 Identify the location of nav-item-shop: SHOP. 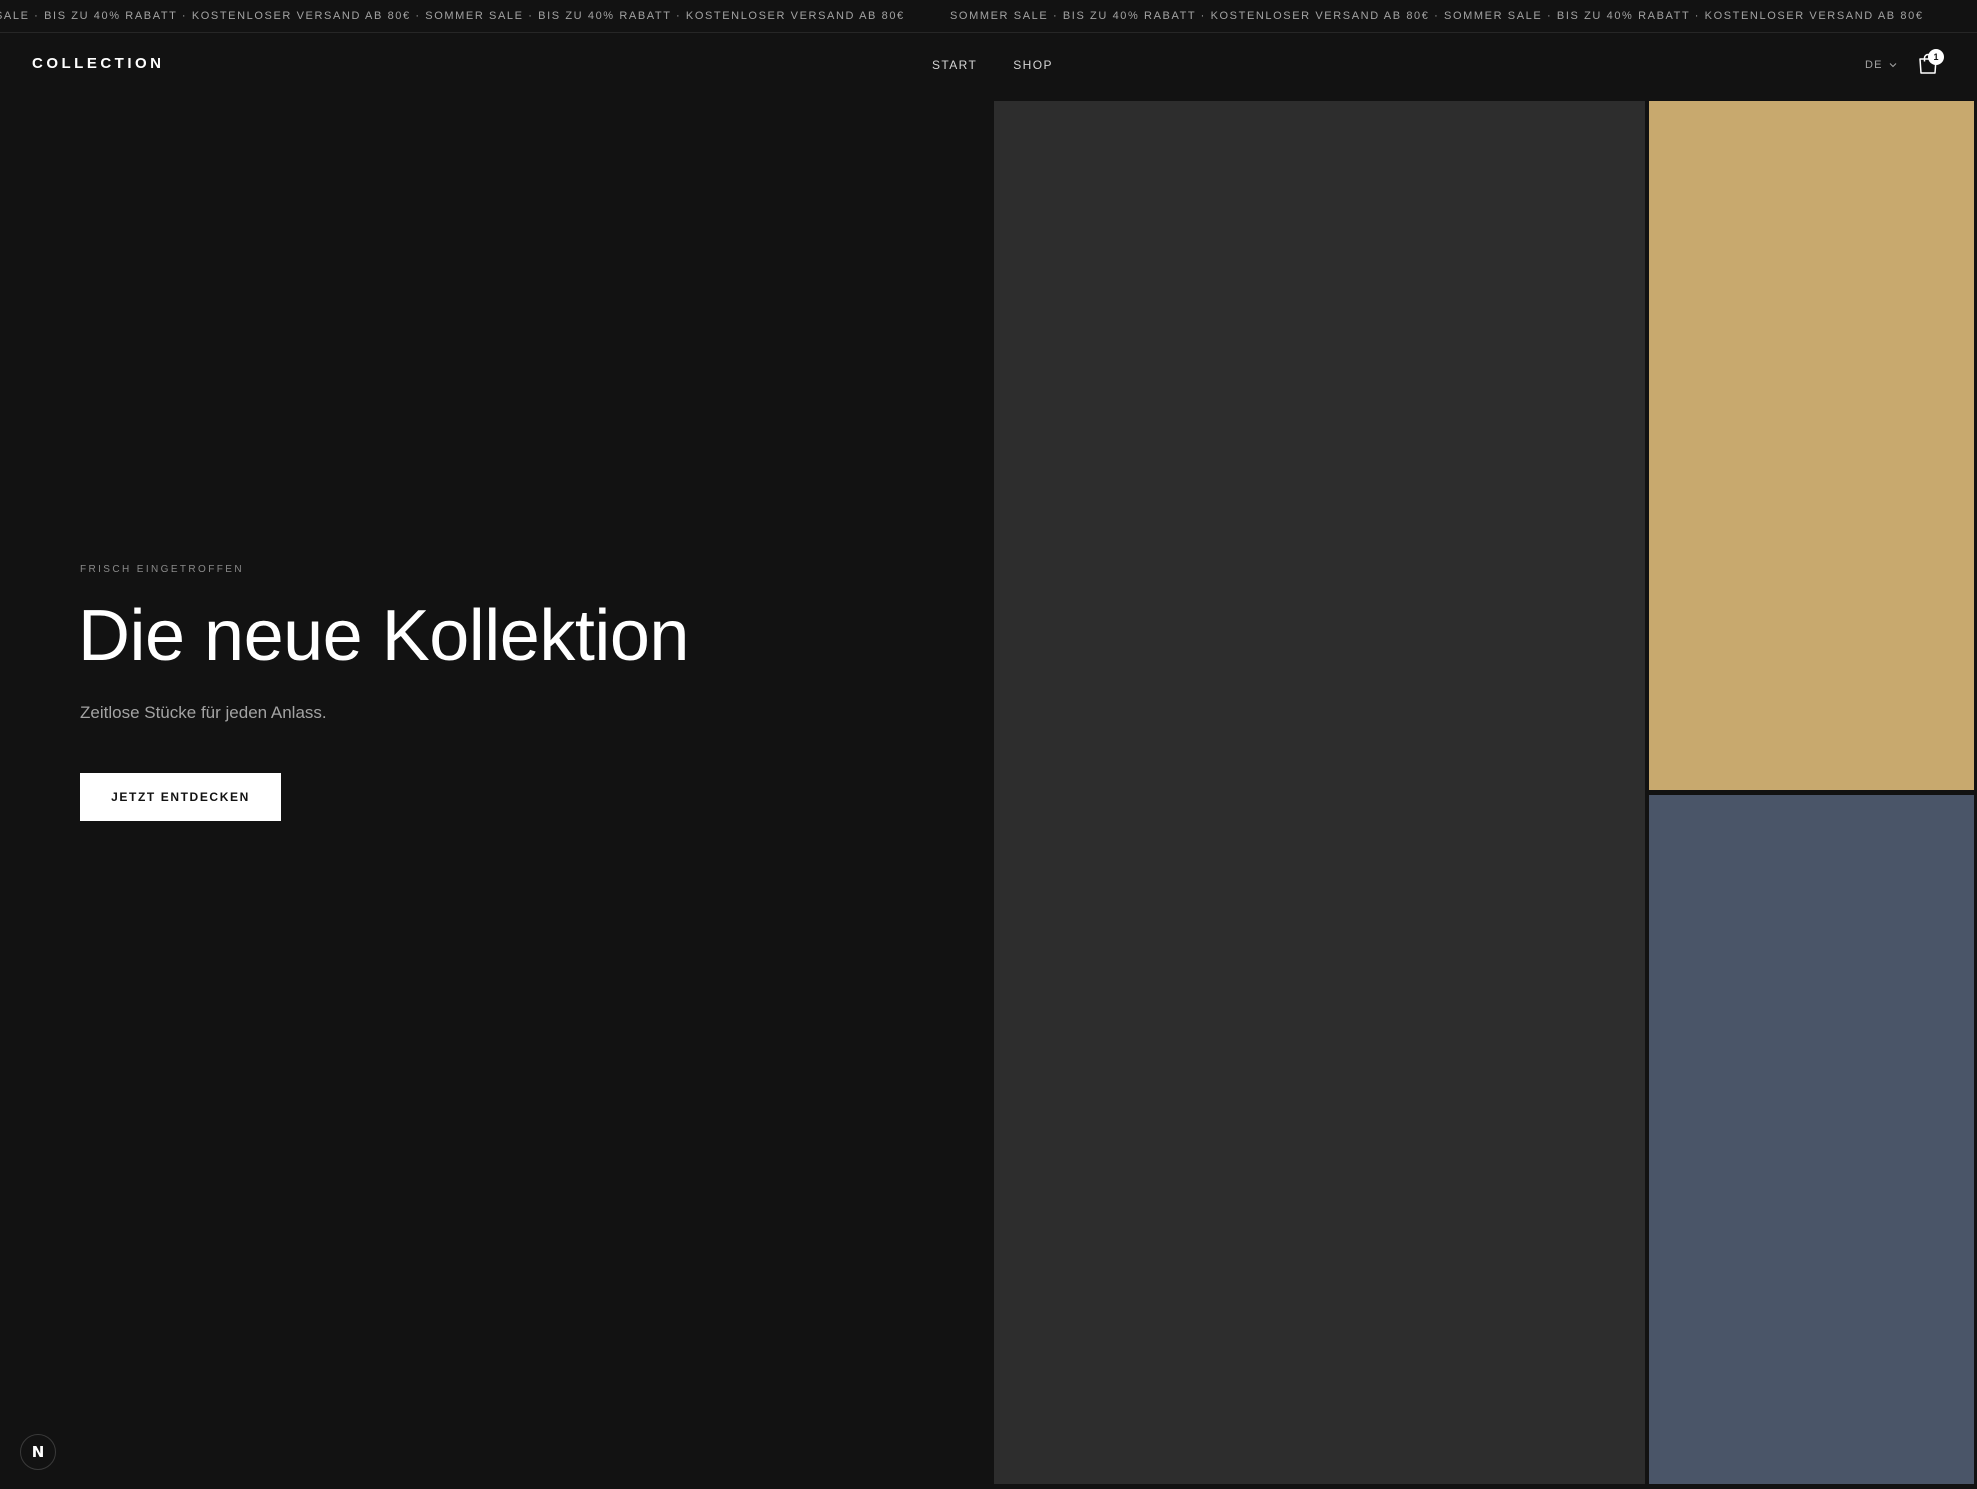
(1033, 65).